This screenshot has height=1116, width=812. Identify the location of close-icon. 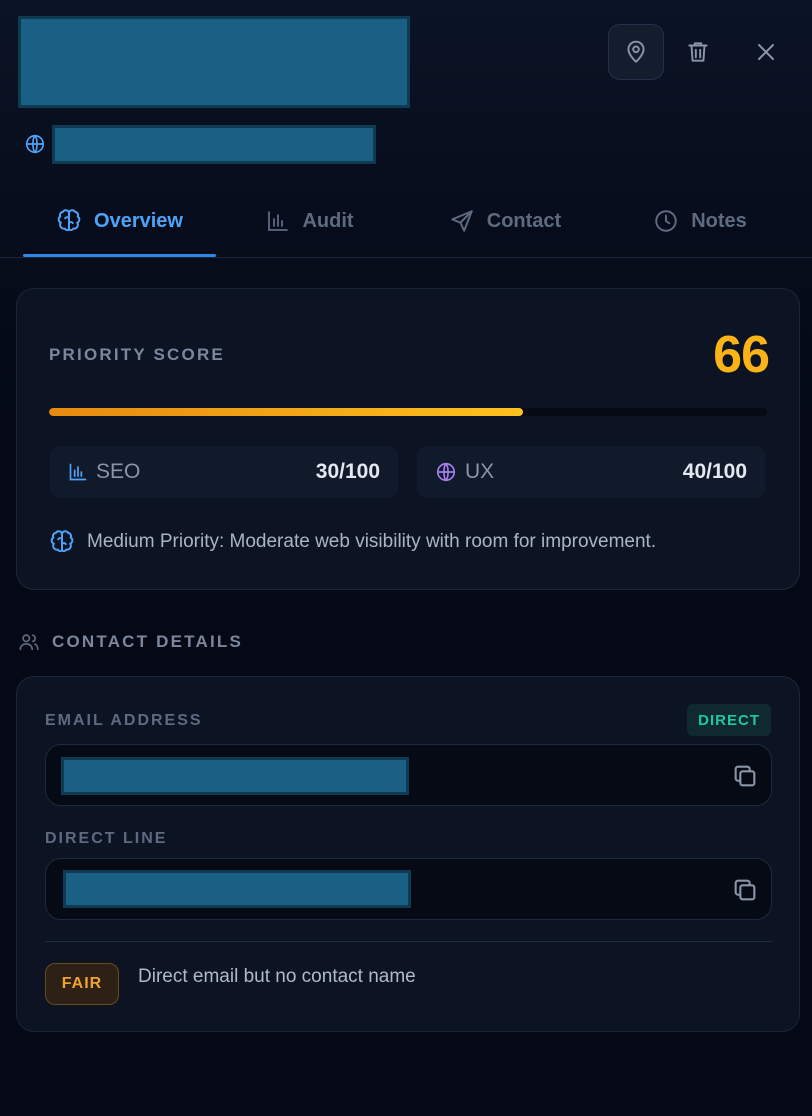
(766, 52).